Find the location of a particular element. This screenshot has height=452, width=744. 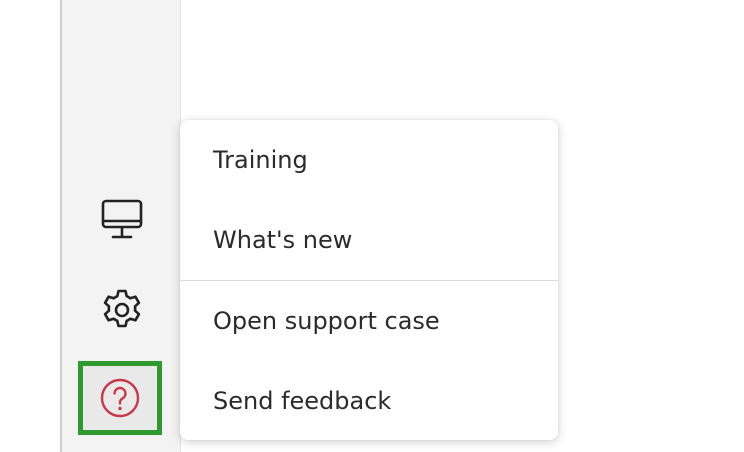

help-button is located at coordinates (120, 398).